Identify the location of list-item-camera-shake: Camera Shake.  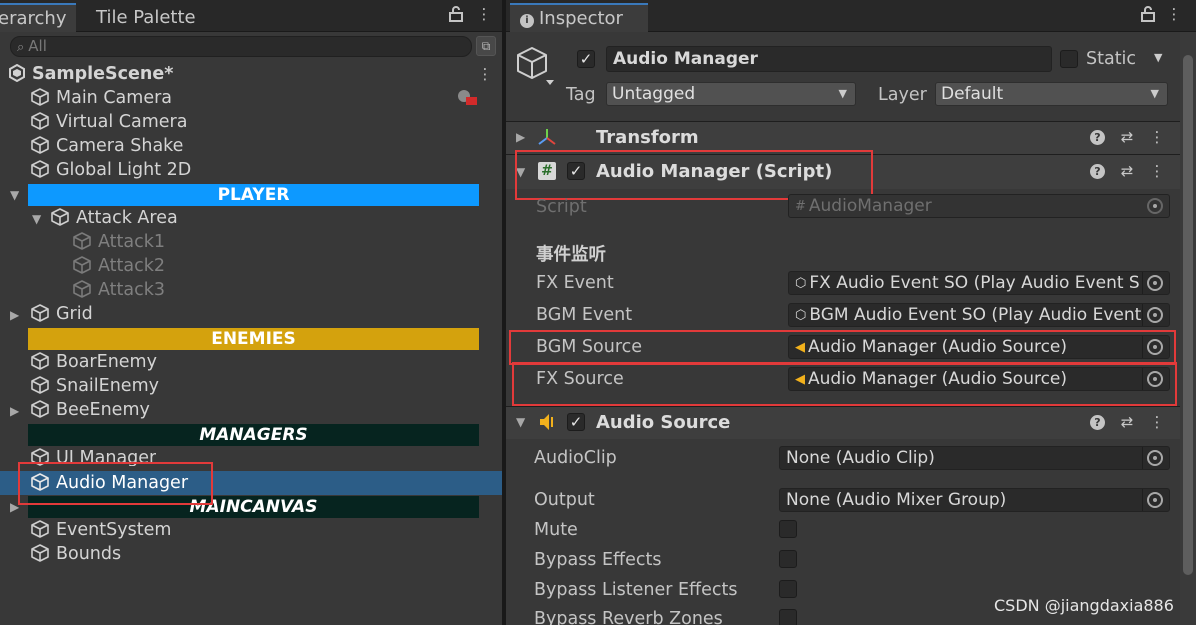
(106, 146).